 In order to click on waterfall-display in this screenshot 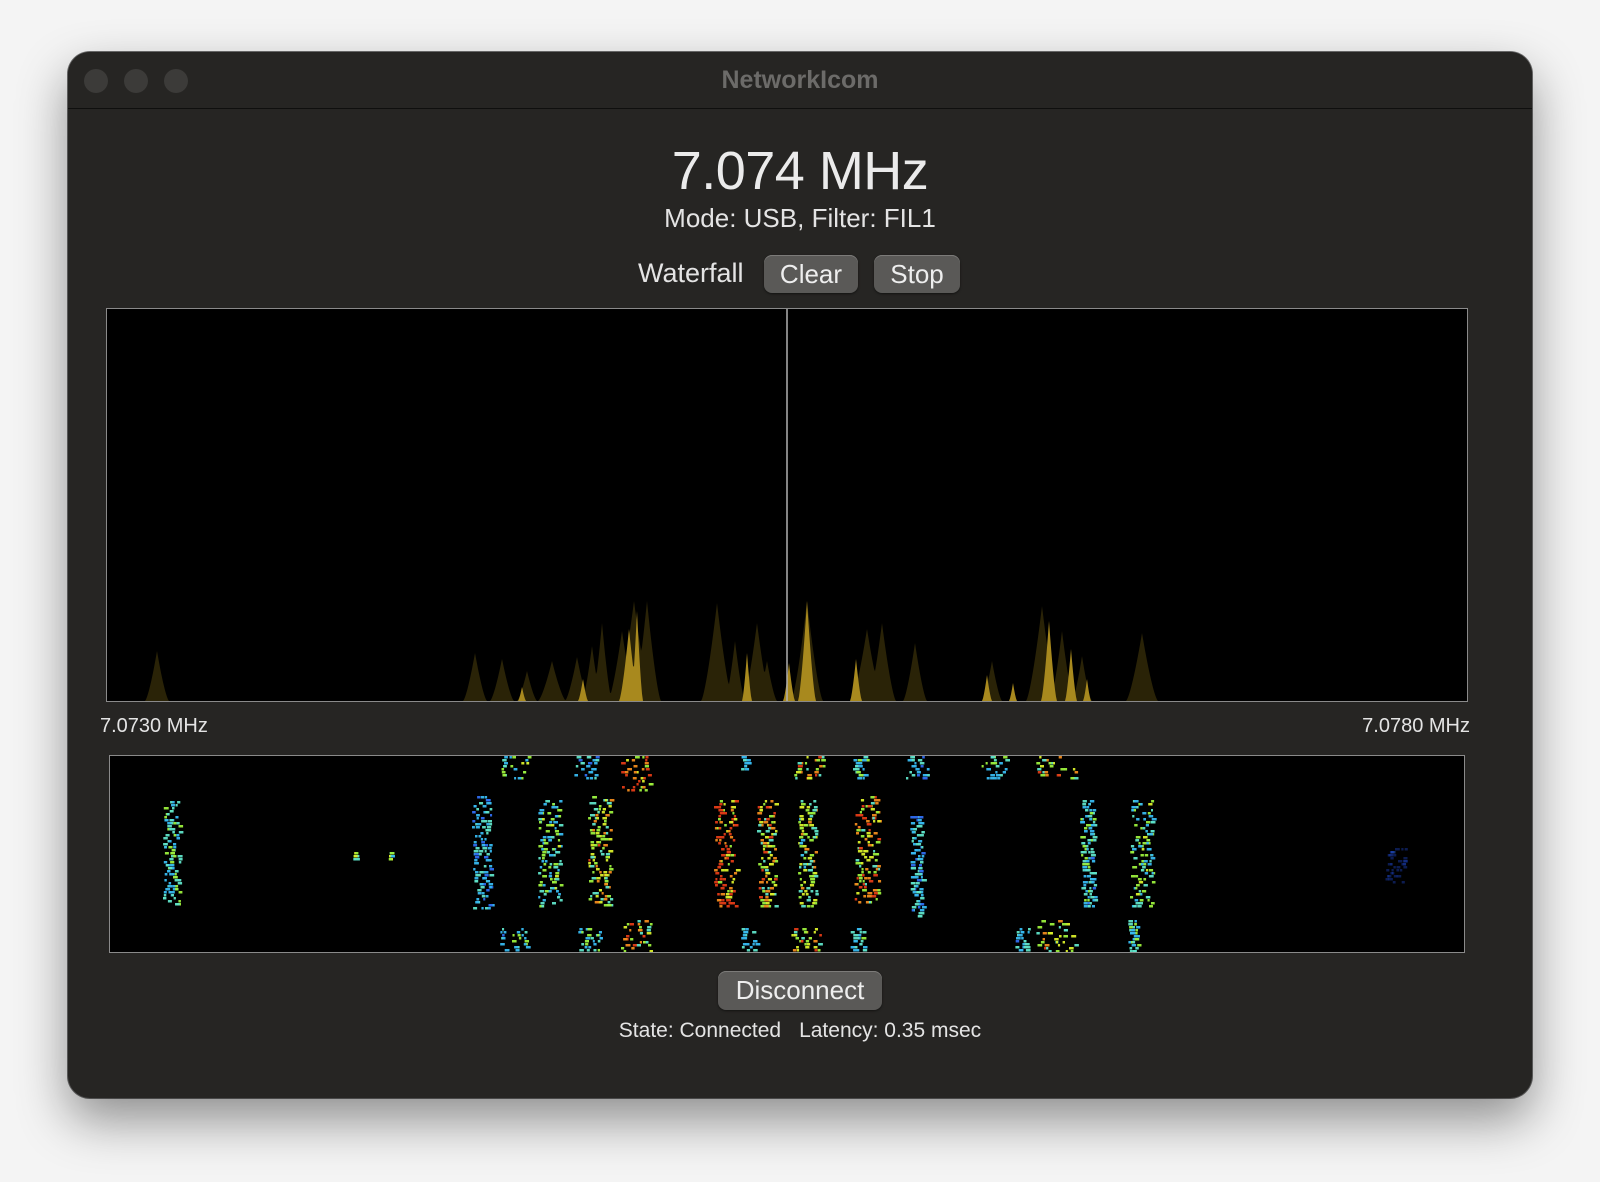, I will do `click(787, 854)`.